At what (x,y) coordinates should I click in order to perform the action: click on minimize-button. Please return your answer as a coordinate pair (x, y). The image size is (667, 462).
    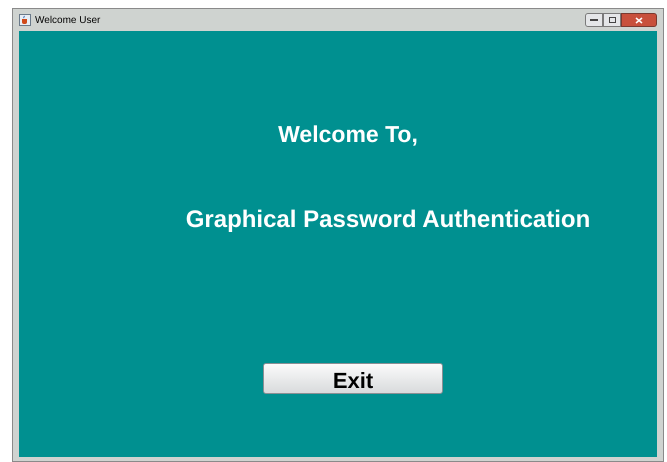
    Looking at the image, I should click on (594, 20).